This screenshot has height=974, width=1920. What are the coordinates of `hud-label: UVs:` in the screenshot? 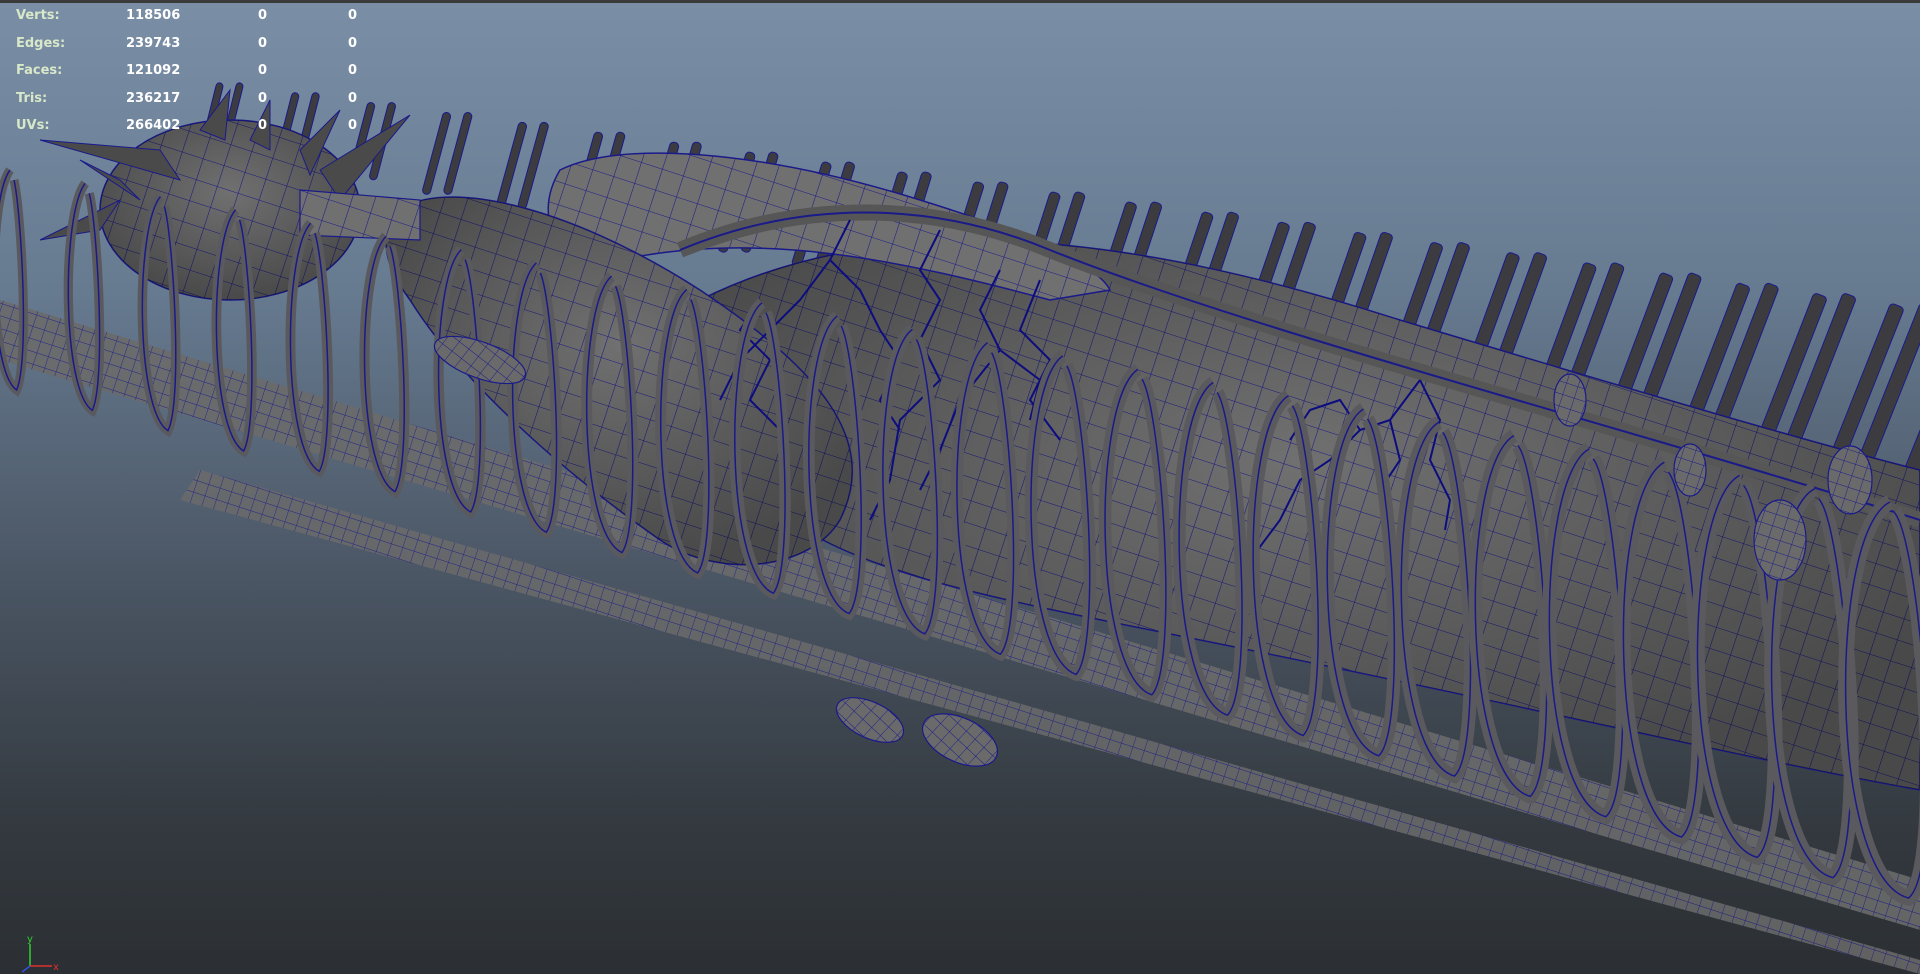 It's located at (33, 125).